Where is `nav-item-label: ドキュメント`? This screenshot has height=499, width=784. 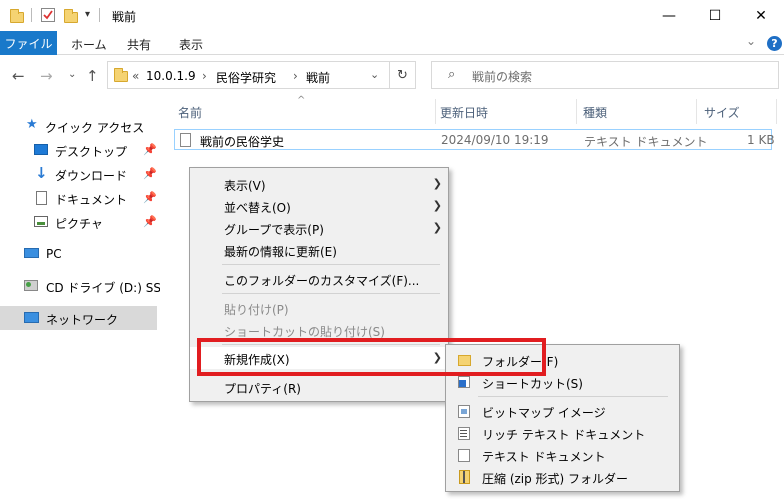
nav-item-label: ドキュメント is located at coordinates (91, 200).